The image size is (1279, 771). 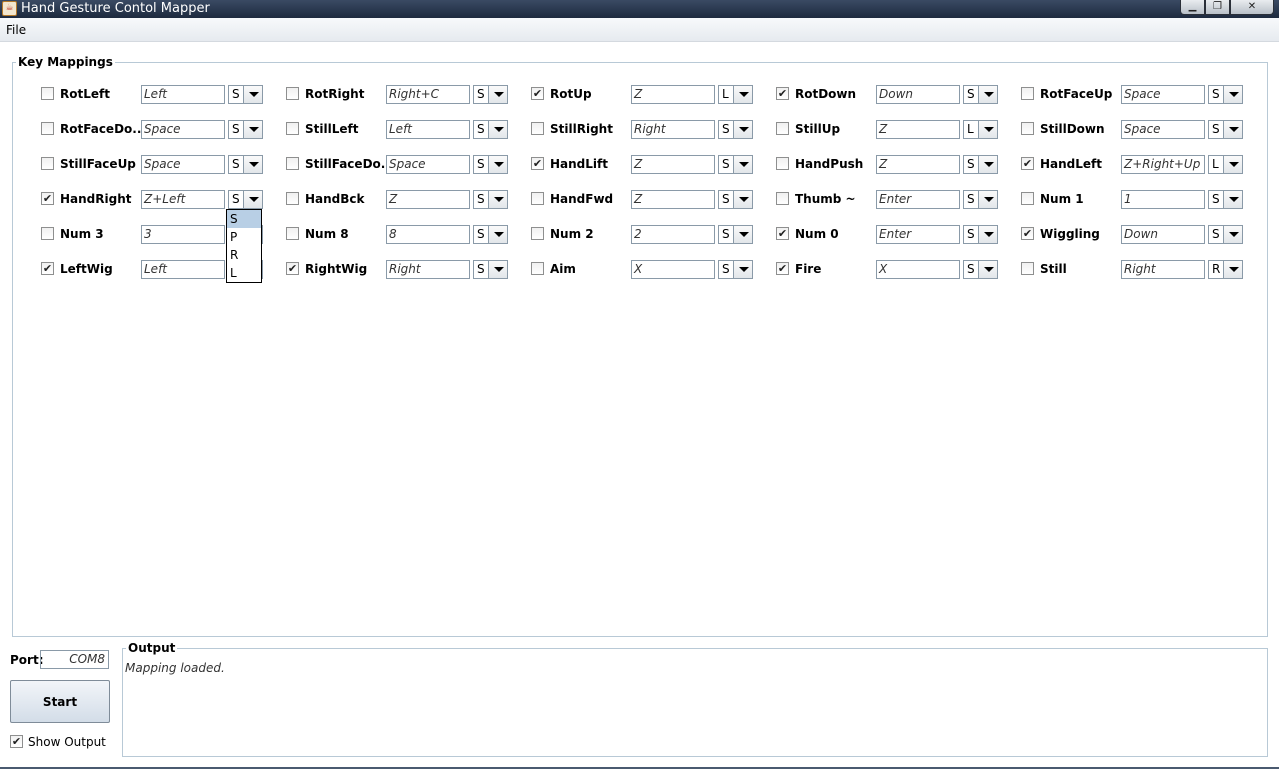 What do you see at coordinates (1217, 7) in the screenshot?
I see `restore-button: ❐` at bounding box center [1217, 7].